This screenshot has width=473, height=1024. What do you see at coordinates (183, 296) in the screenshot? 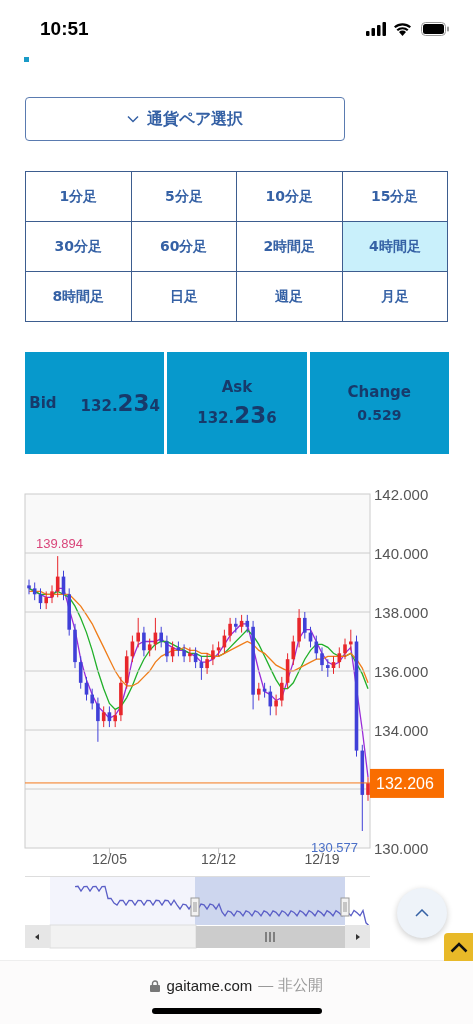
I see `timeframe-tab: 日足` at bounding box center [183, 296].